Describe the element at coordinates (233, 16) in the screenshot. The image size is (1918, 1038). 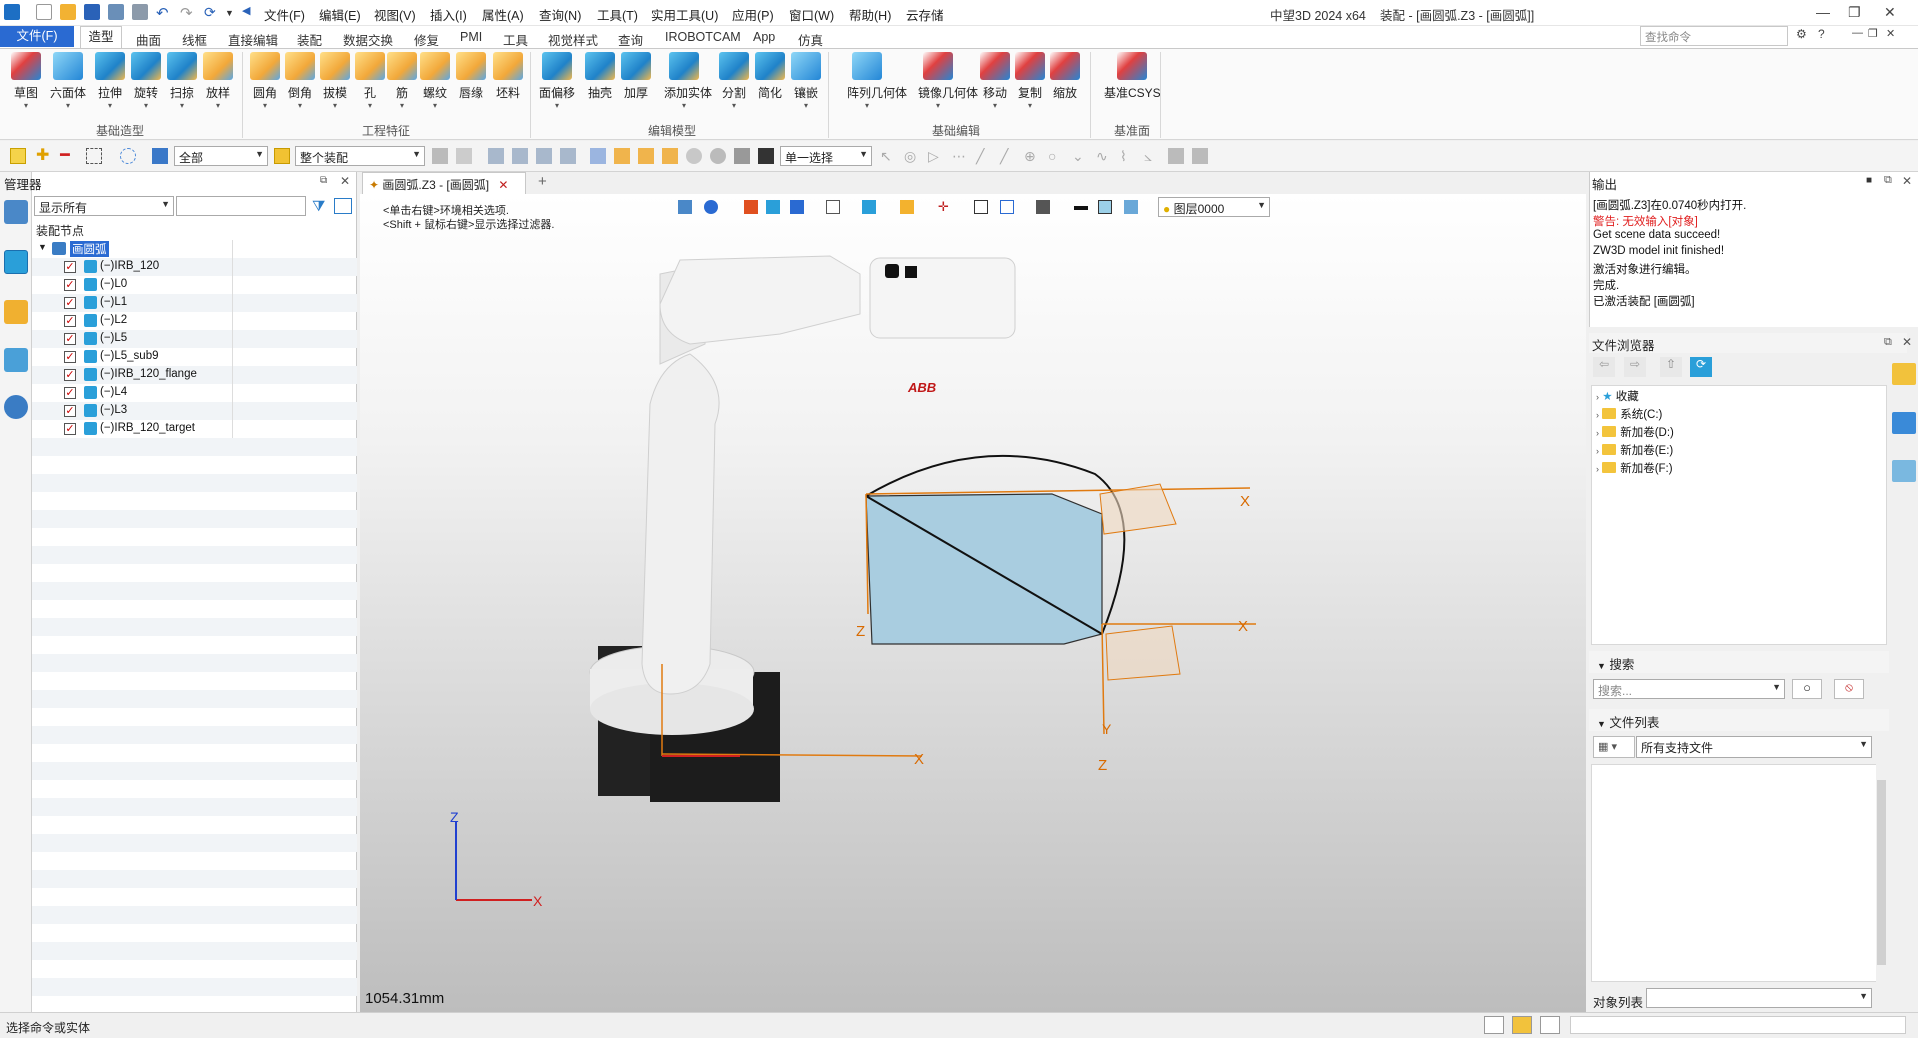
I see `quick-access-dropdown-icon: ▼` at that location.